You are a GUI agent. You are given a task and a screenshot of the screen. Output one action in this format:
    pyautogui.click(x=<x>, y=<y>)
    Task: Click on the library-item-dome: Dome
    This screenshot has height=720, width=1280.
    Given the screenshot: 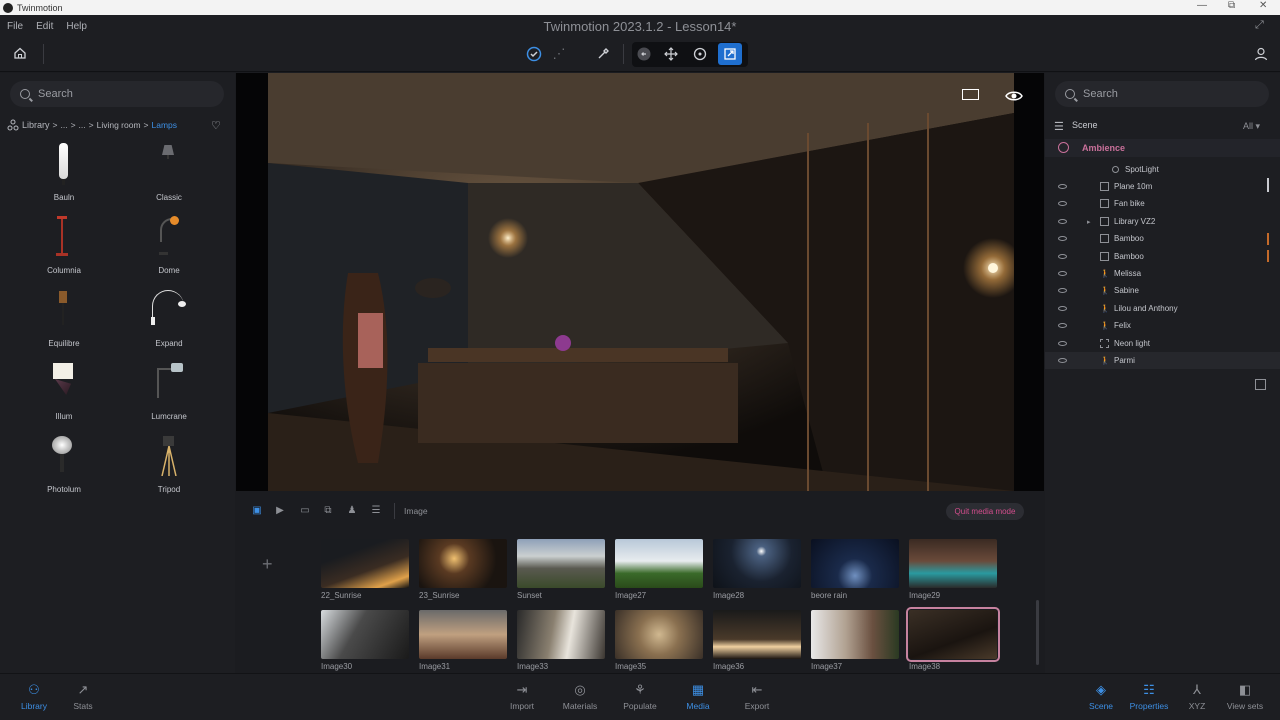 What is the action you would take?
    pyautogui.click(x=169, y=244)
    